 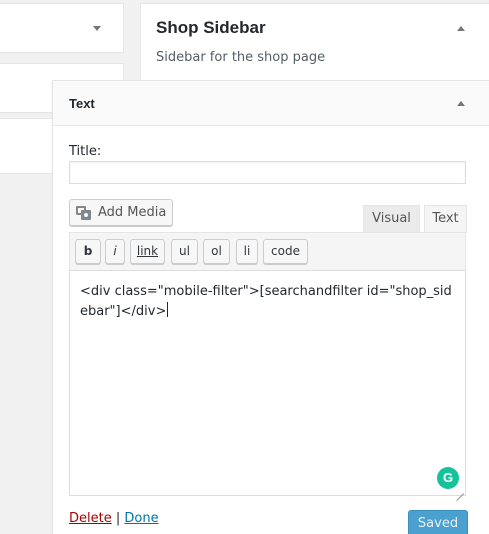 What do you see at coordinates (97, 28) in the screenshot?
I see `chevron-down-icon` at bounding box center [97, 28].